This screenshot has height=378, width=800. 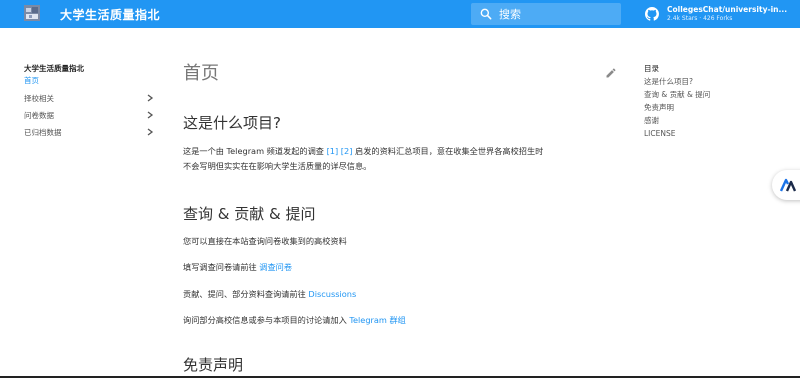 What do you see at coordinates (43, 132) in the screenshot?
I see `sidebar-item-label: 已归档数据` at bounding box center [43, 132].